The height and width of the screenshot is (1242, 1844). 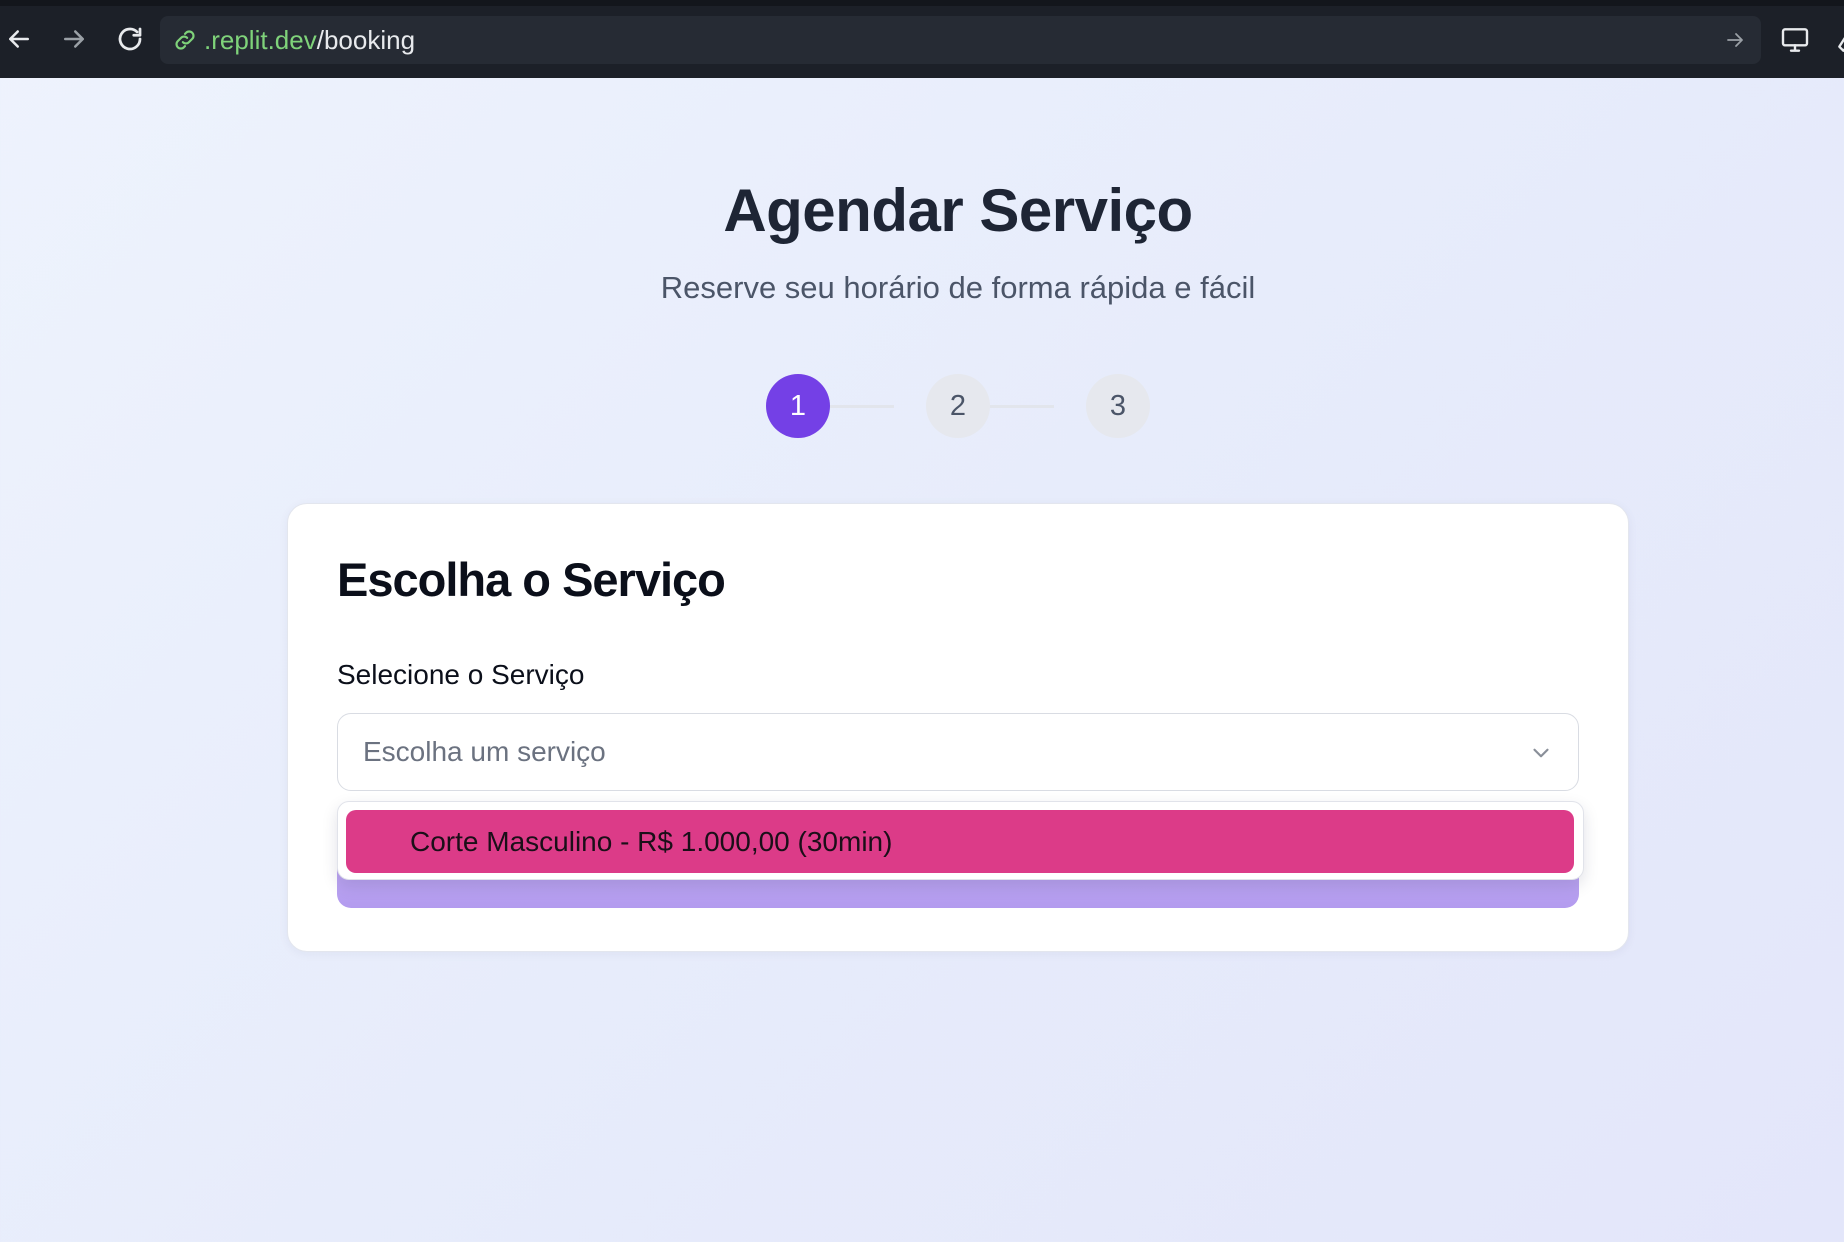 I want to click on arrow-left-icon, so click(x=19, y=39).